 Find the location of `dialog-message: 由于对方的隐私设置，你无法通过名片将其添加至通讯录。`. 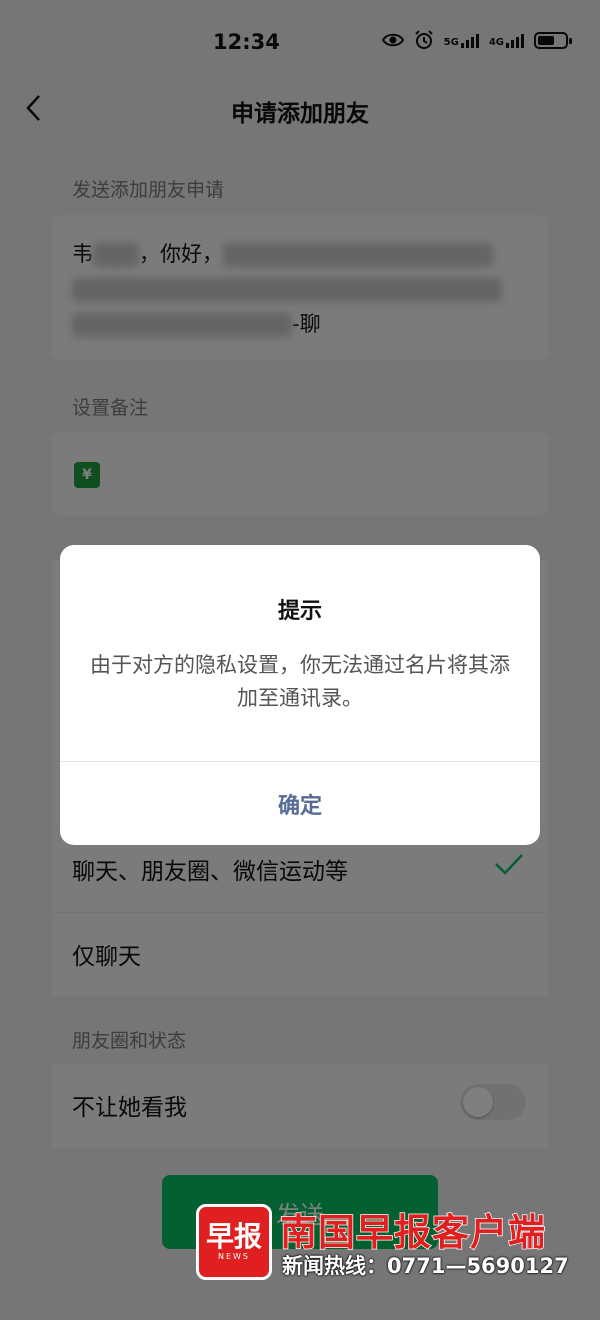

dialog-message: 由于对方的隐私设置，你无法通过名片将其添加至通讯录。 is located at coordinates (300, 681).